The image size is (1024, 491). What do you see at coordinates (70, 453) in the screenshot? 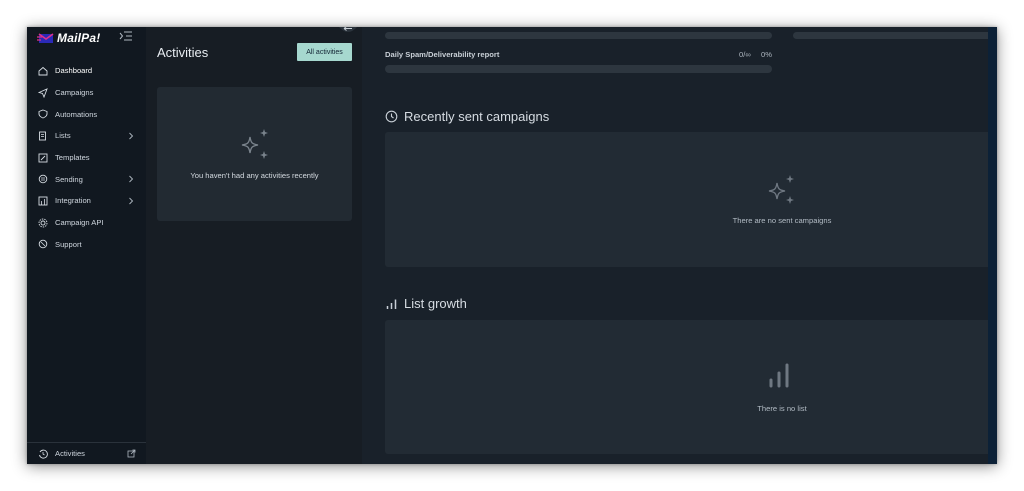
I see `sidebar-footer-label: Activities` at bounding box center [70, 453].